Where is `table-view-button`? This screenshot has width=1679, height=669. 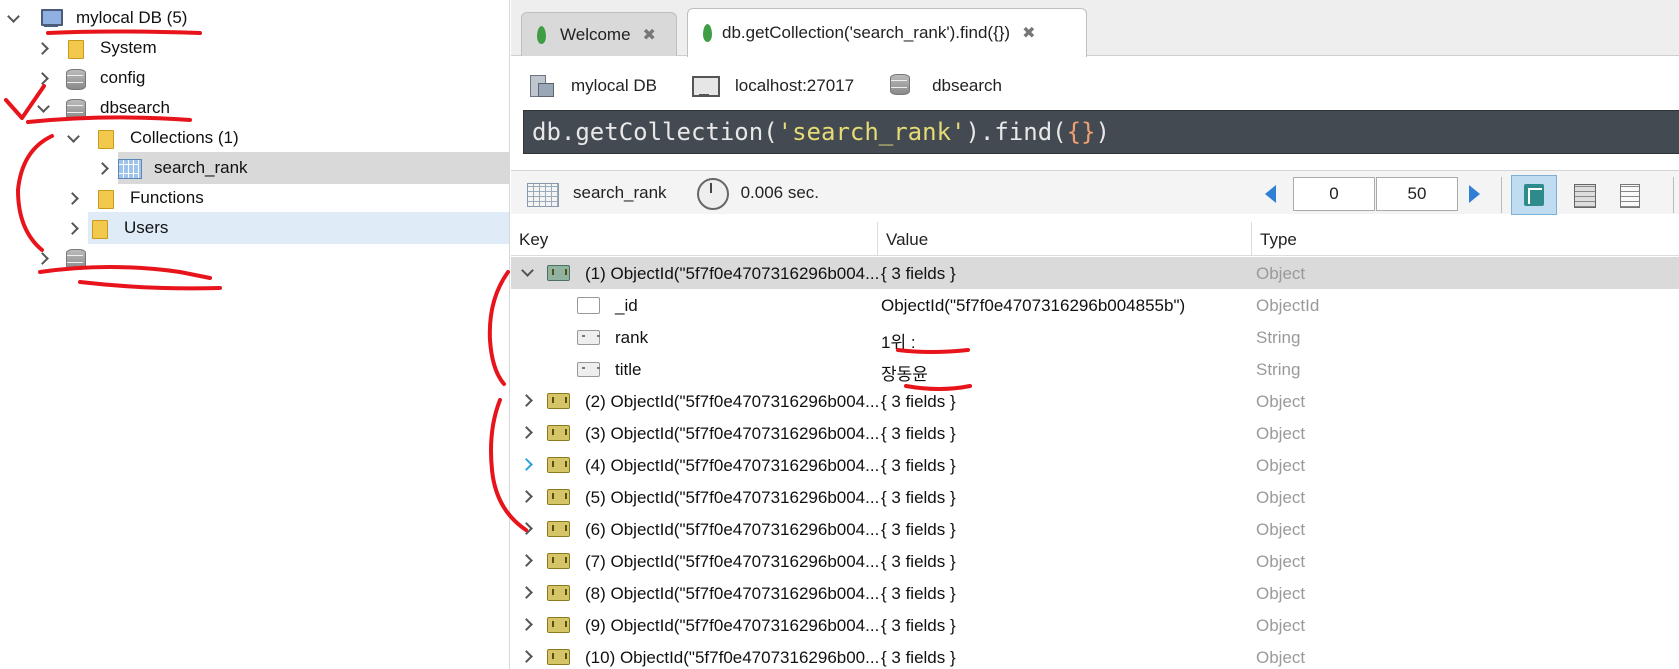
table-view-button is located at coordinates (1584, 195).